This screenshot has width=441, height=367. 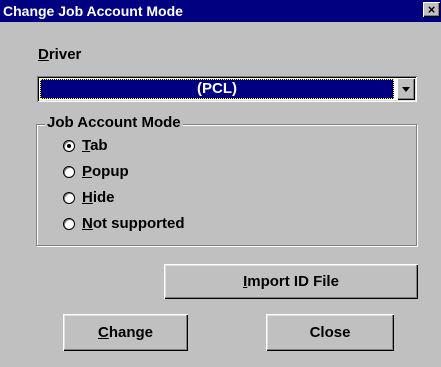 I want to click on close-button: Close, so click(x=330, y=332).